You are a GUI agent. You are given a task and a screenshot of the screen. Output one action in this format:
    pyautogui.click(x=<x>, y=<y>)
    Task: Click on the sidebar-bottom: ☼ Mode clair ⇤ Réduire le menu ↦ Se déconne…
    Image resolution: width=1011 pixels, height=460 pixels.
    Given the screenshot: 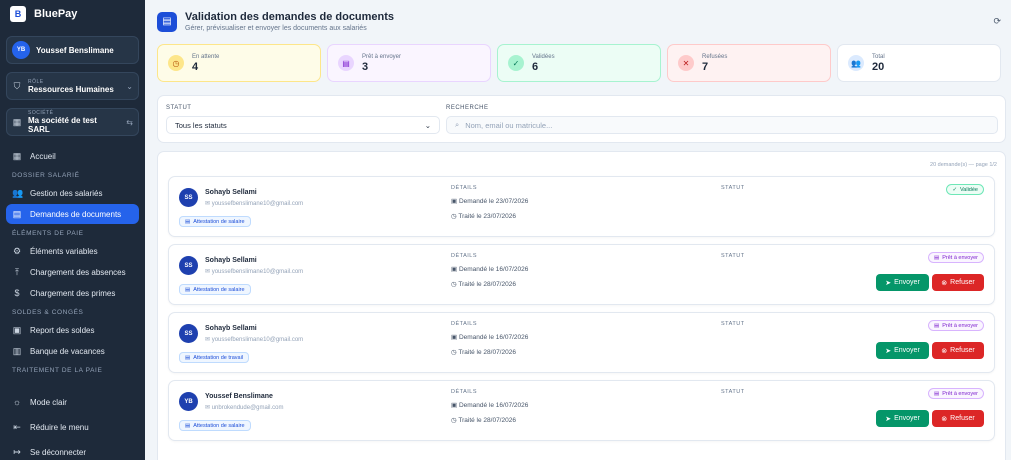 What is the action you would take?
    pyautogui.click(x=72, y=426)
    